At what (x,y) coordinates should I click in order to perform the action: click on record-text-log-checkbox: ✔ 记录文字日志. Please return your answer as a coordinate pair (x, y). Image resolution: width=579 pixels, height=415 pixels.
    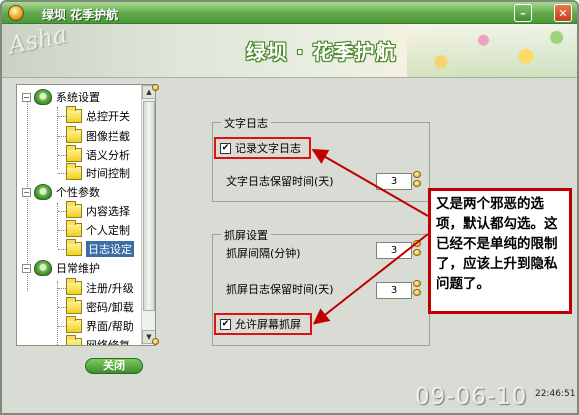
    Looking at the image, I should click on (262, 148).